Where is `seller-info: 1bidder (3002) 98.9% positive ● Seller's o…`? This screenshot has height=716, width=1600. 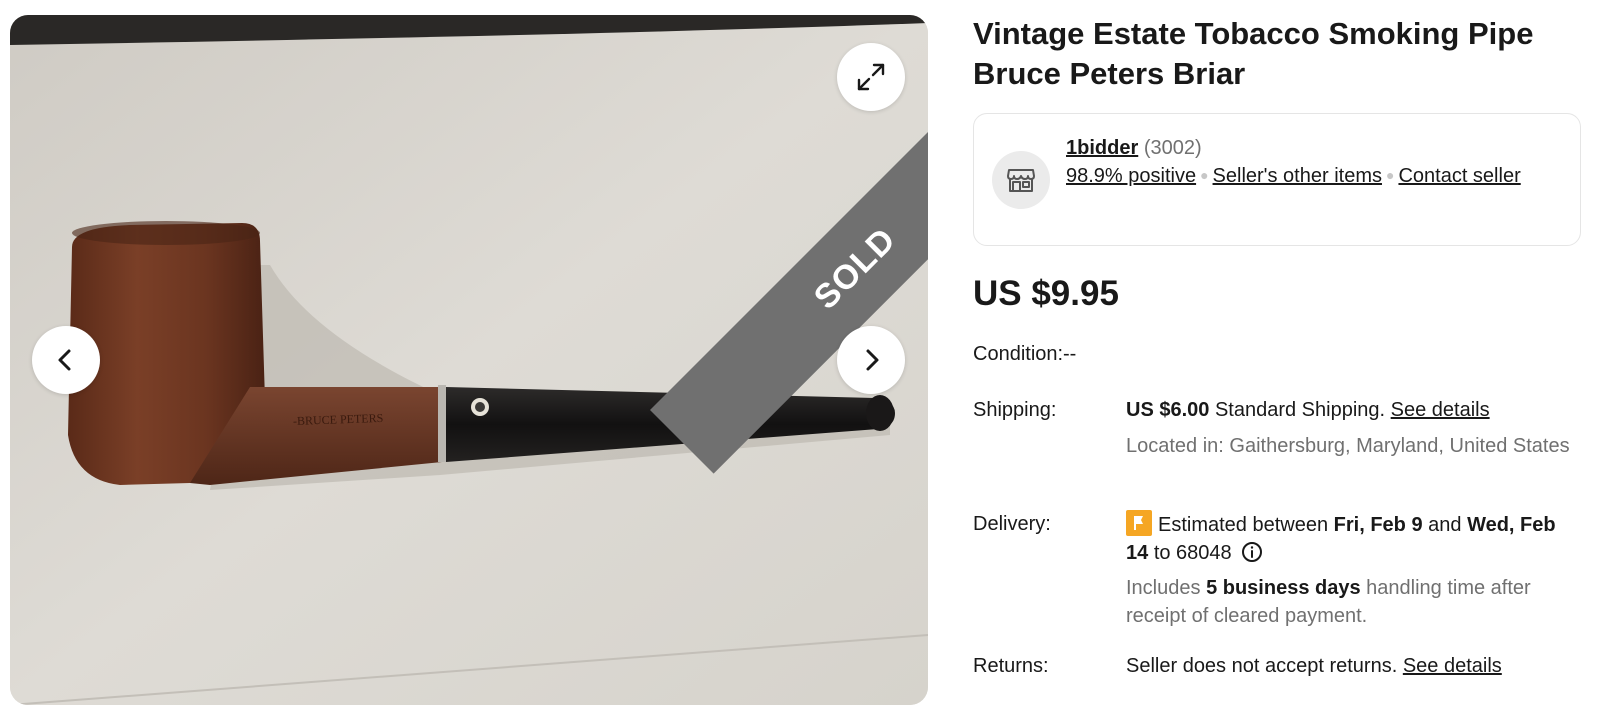 seller-info: 1bidder (3002) 98.9% positive ● Seller's o… is located at coordinates (1301, 162).